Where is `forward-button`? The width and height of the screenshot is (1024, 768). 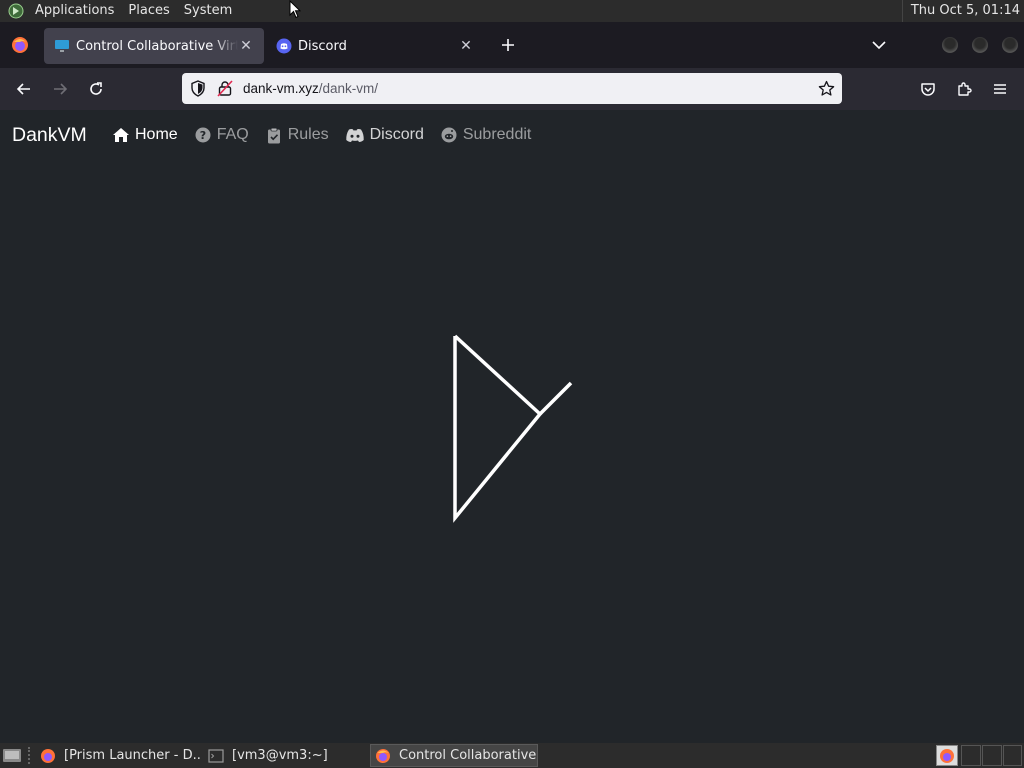
forward-button is located at coordinates (60, 89).